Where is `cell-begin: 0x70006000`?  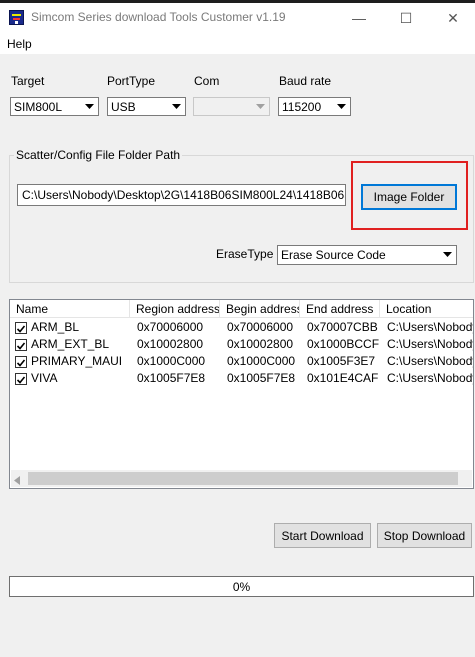 cell-begin: 0x70006000 is located at coordinates (260, 327).